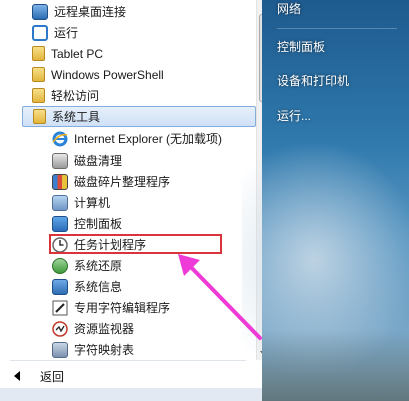 Image resolution: width=409 pixels, height=401 pixels. What do you see at coordinates (39, 376) in the screenshot?
I see `back-button: 返回` at bounding box center [39, 376].